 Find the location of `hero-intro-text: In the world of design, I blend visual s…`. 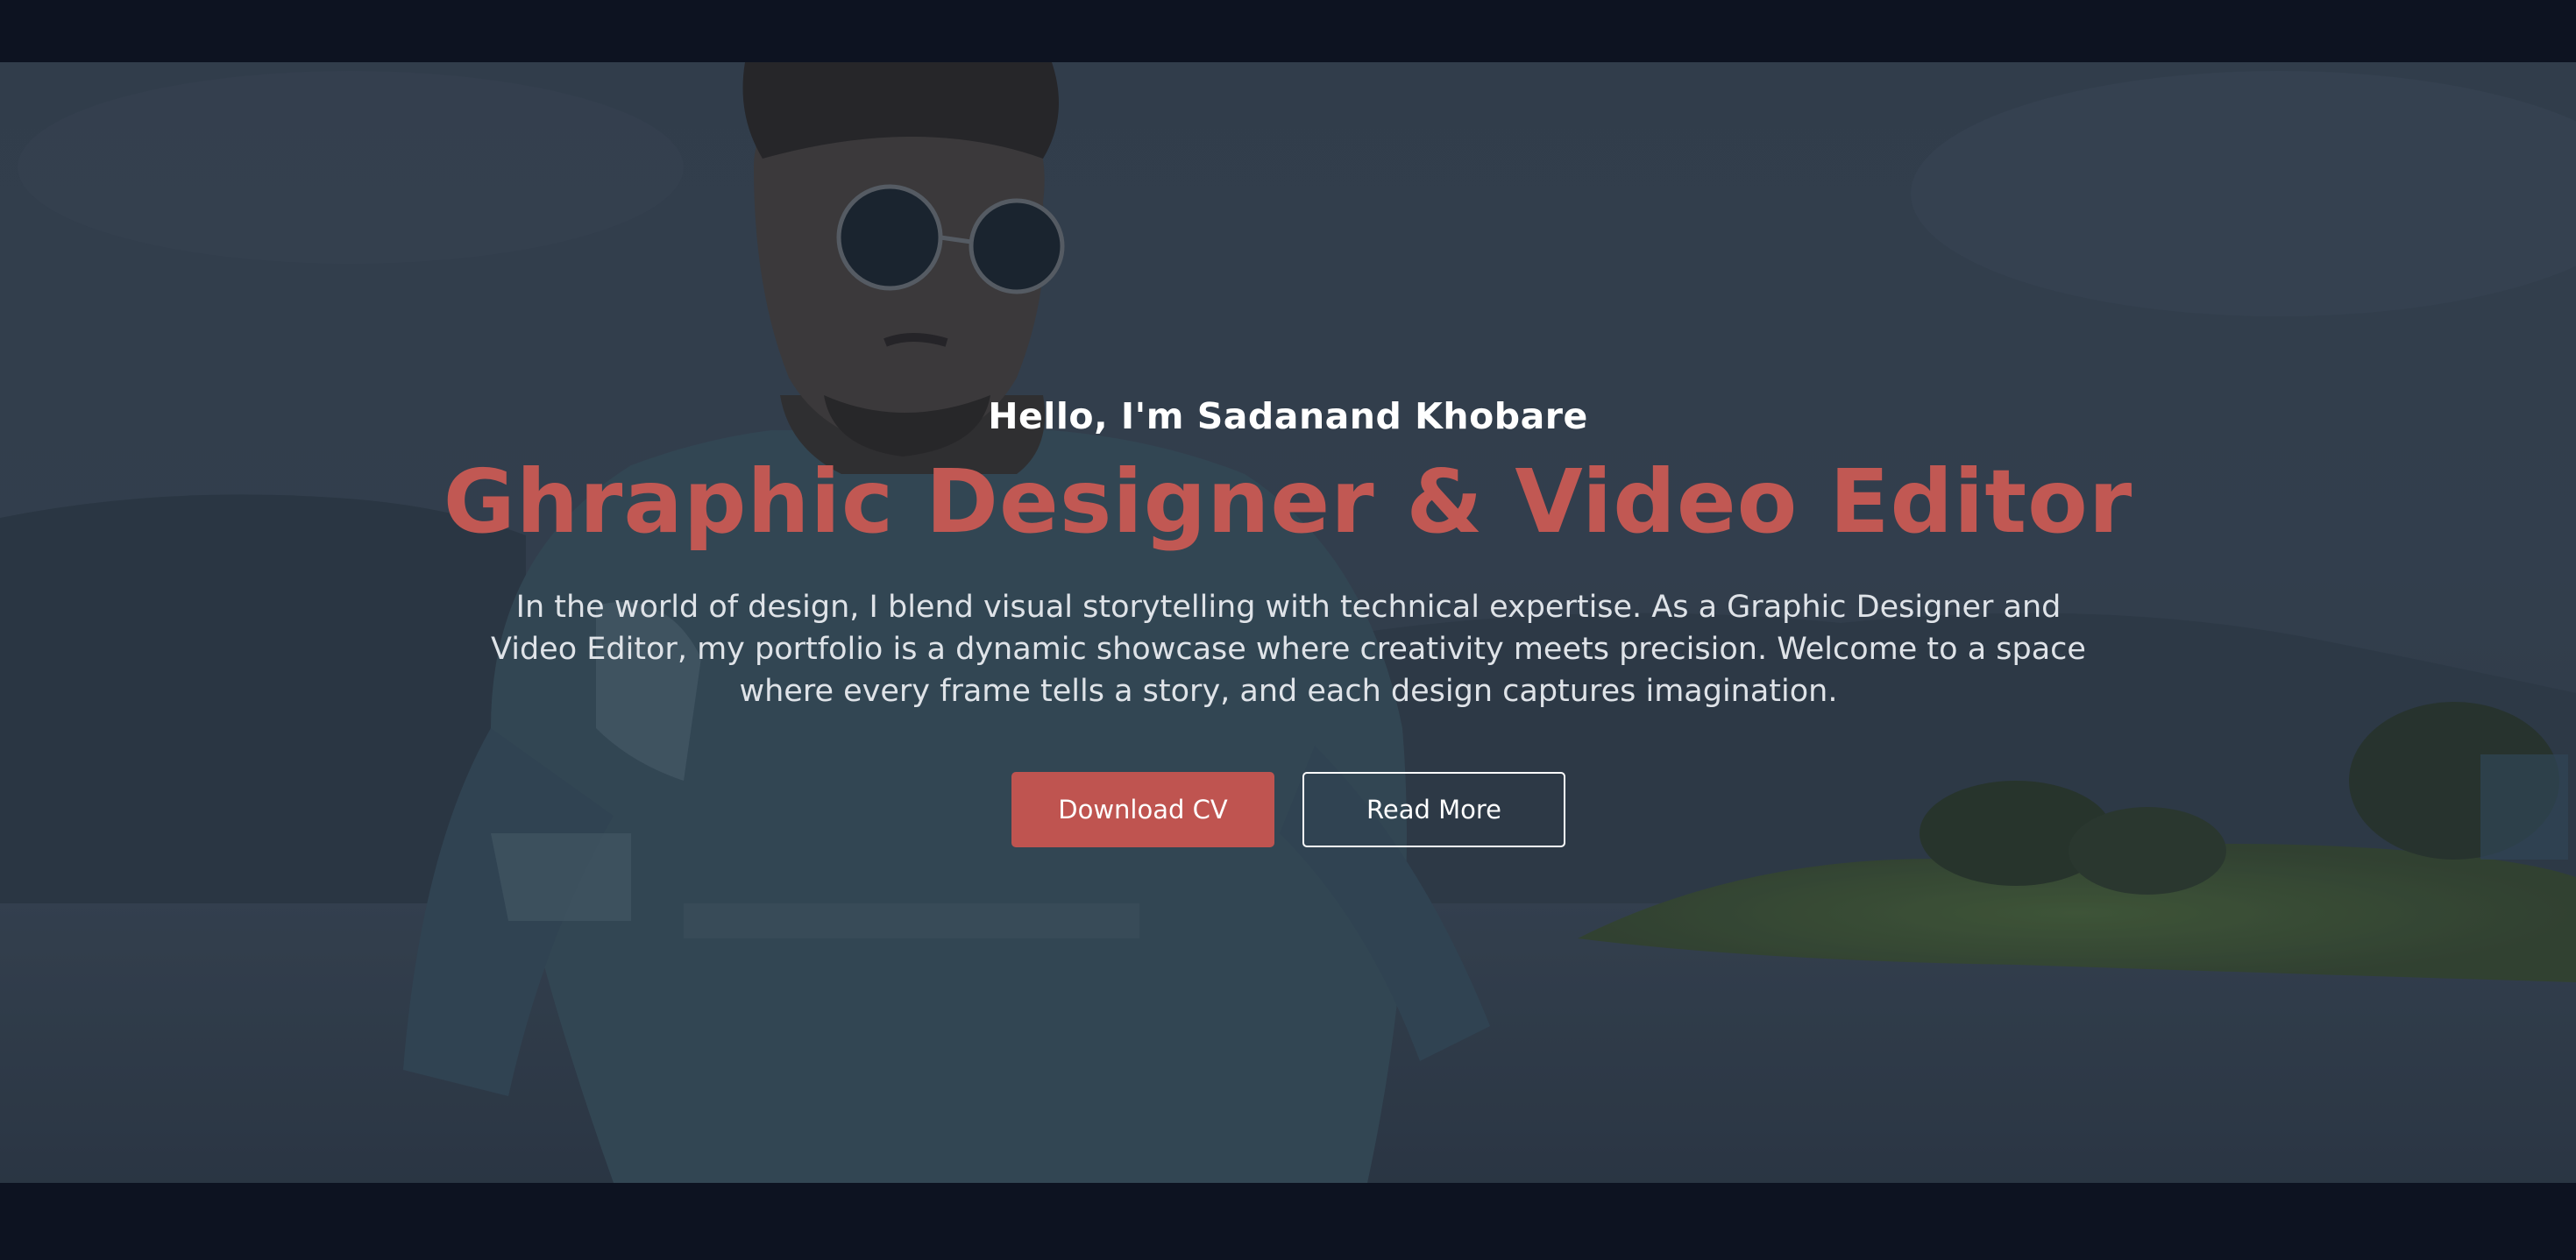

hero-intro-text: In the world of design, I blend visual s… is located at coordinates (1289, 649).